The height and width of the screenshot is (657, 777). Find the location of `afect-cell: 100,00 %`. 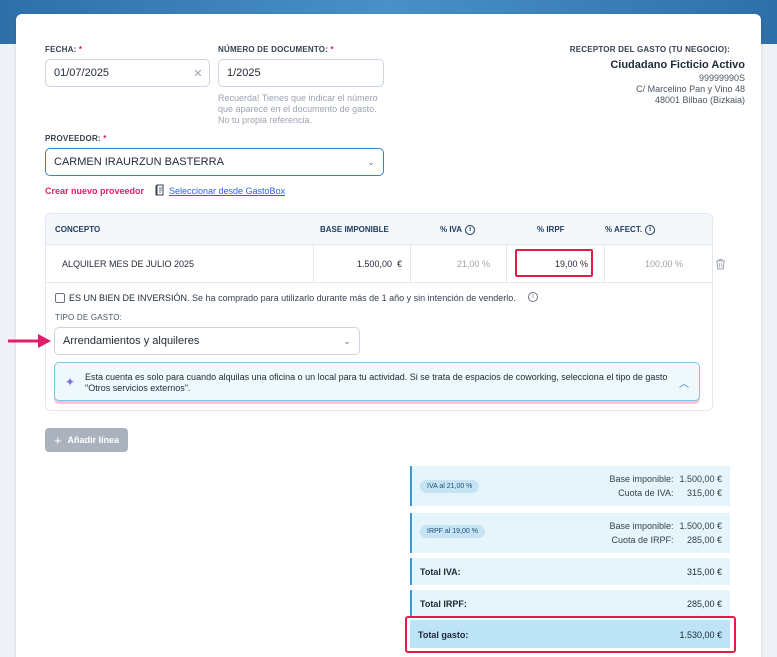

afect-cell: 100,00 % is located at coordinates (652, 264).